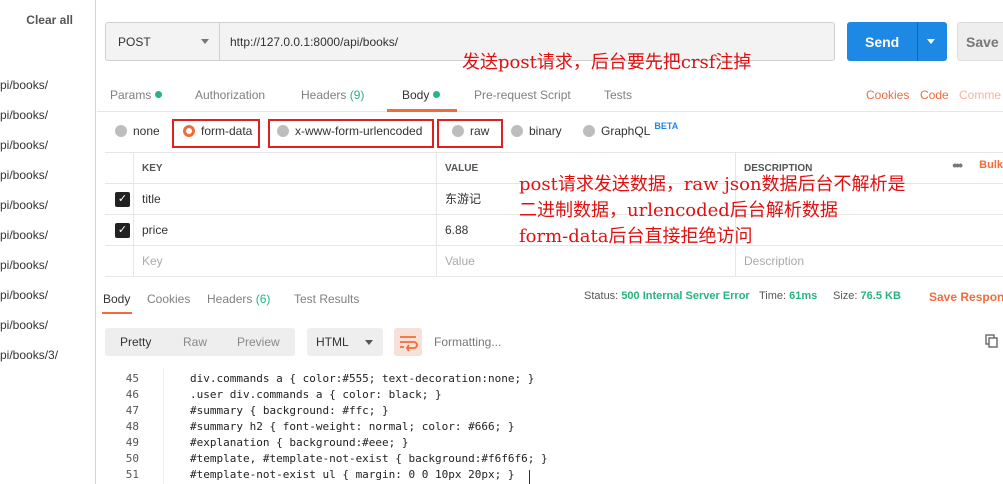 The image size is (1003, 484). Describe the element at coordinates (880, 296) in the screenshot. I see `size-value: 76.5 KB` at that location.